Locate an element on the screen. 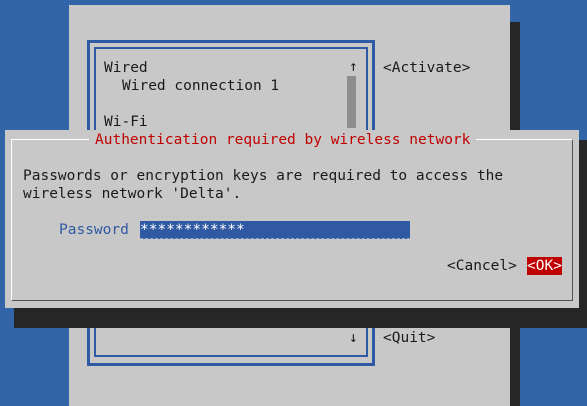  password-input-value: ************ is located at coordinates (192, 230).